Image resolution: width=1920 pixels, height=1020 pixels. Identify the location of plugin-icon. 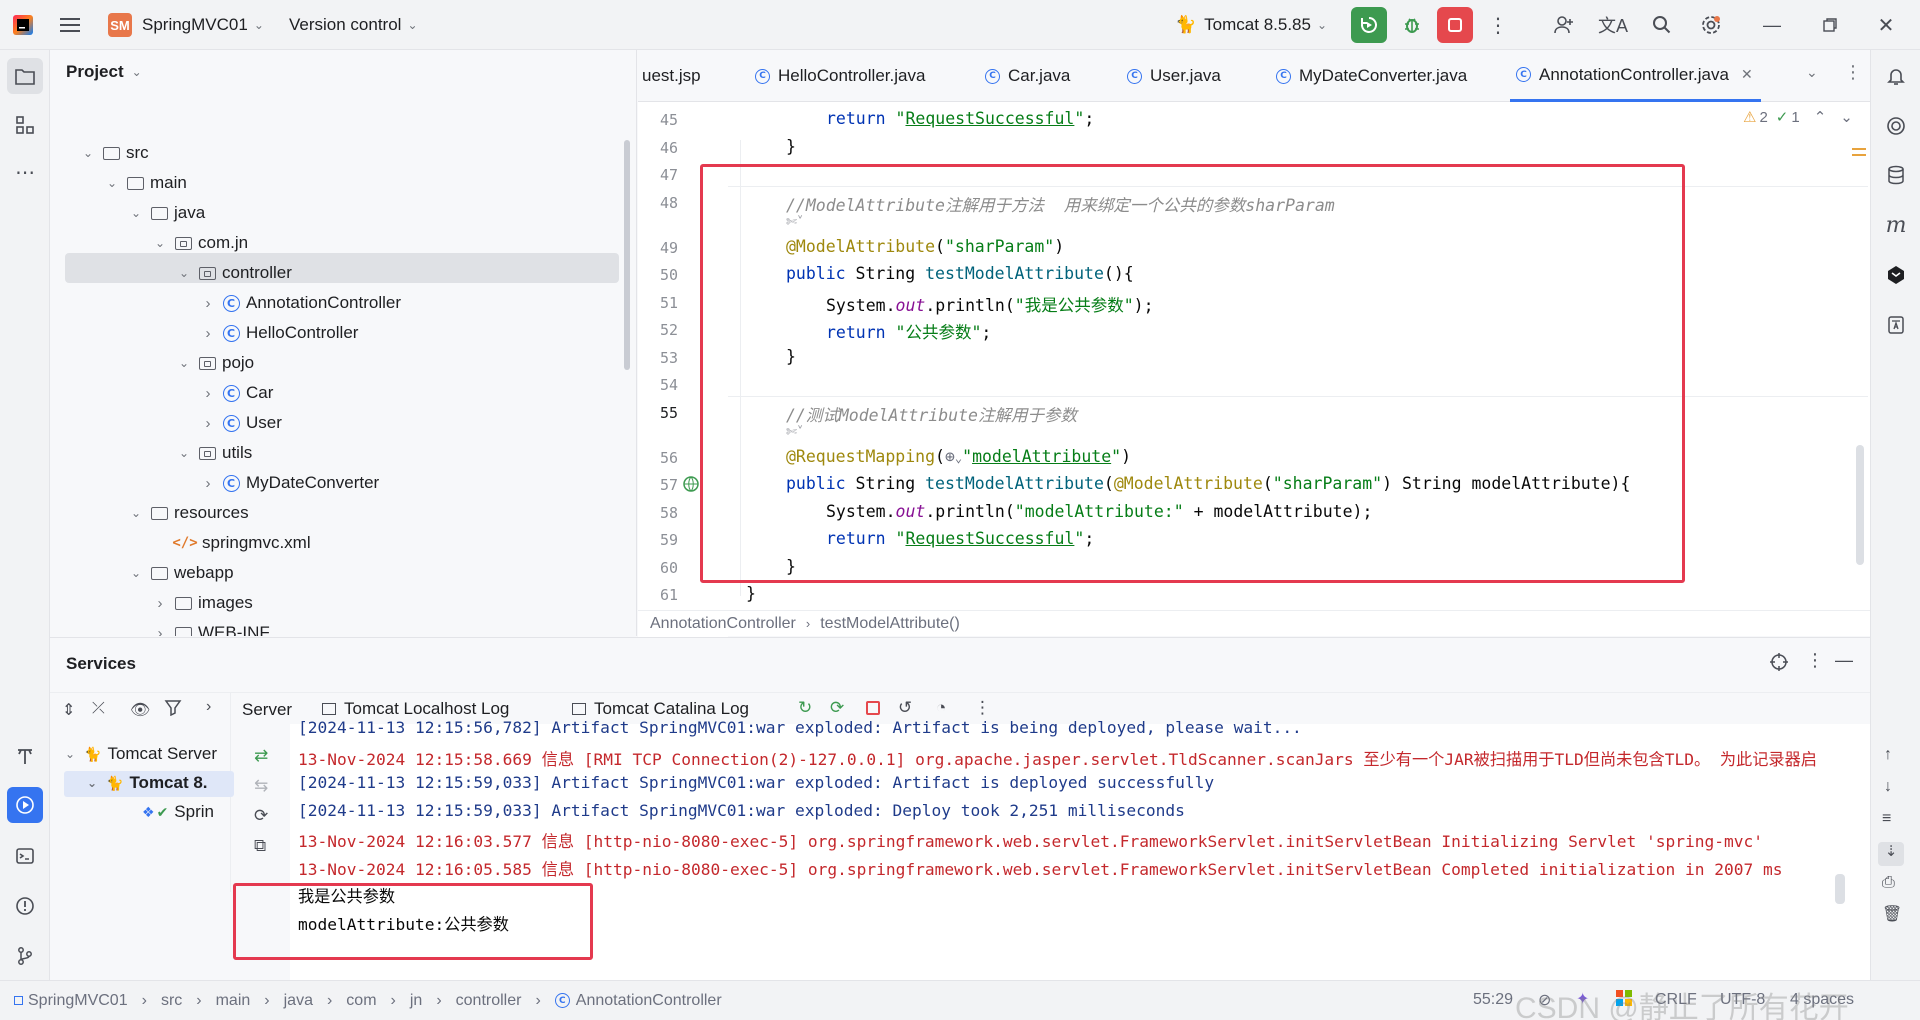
(1896, 275).